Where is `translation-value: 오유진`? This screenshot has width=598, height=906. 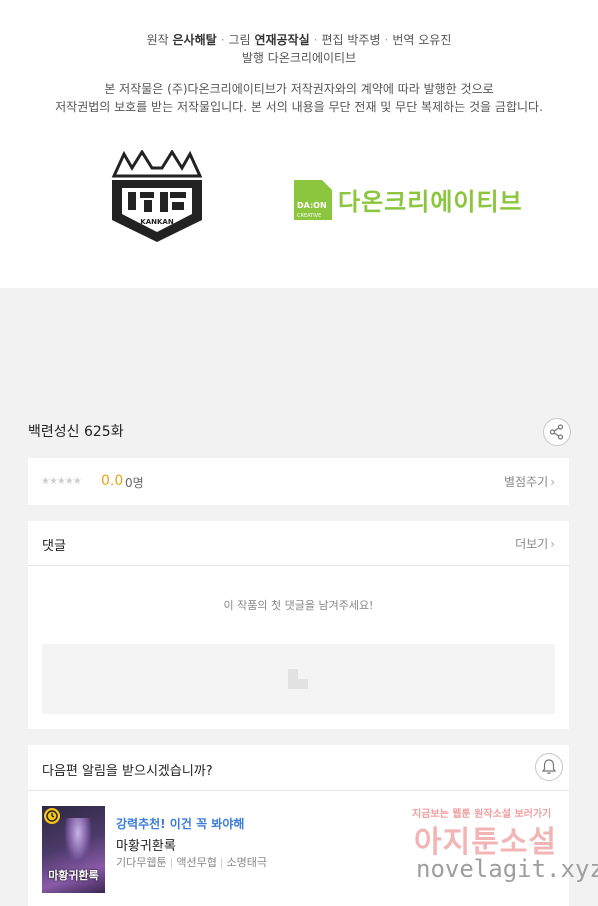 translation-value: 오유진 is located at coordinates (435, 40).